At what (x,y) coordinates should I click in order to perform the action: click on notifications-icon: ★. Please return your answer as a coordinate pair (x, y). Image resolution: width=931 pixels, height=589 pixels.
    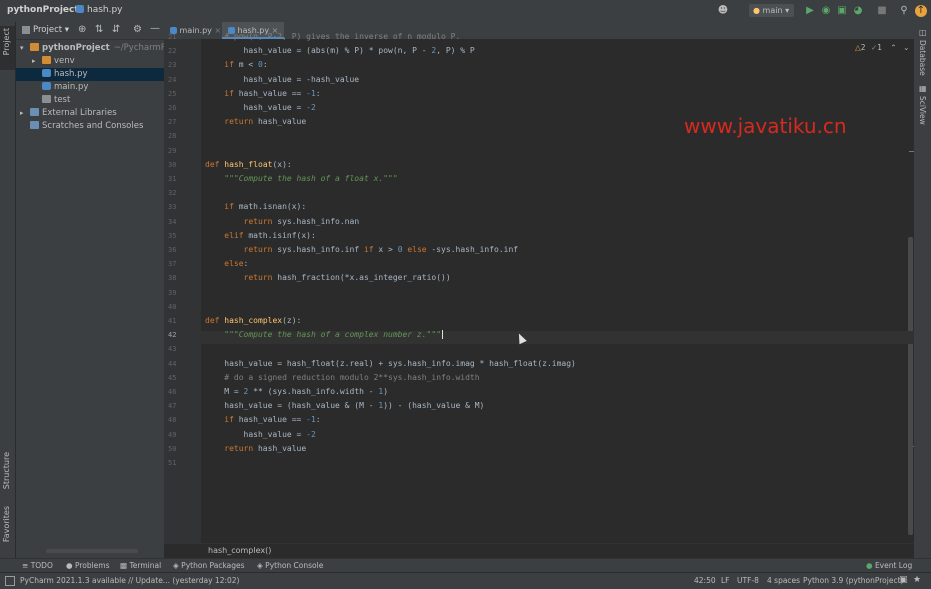
    Looking at the image, I should click on (917, 580).